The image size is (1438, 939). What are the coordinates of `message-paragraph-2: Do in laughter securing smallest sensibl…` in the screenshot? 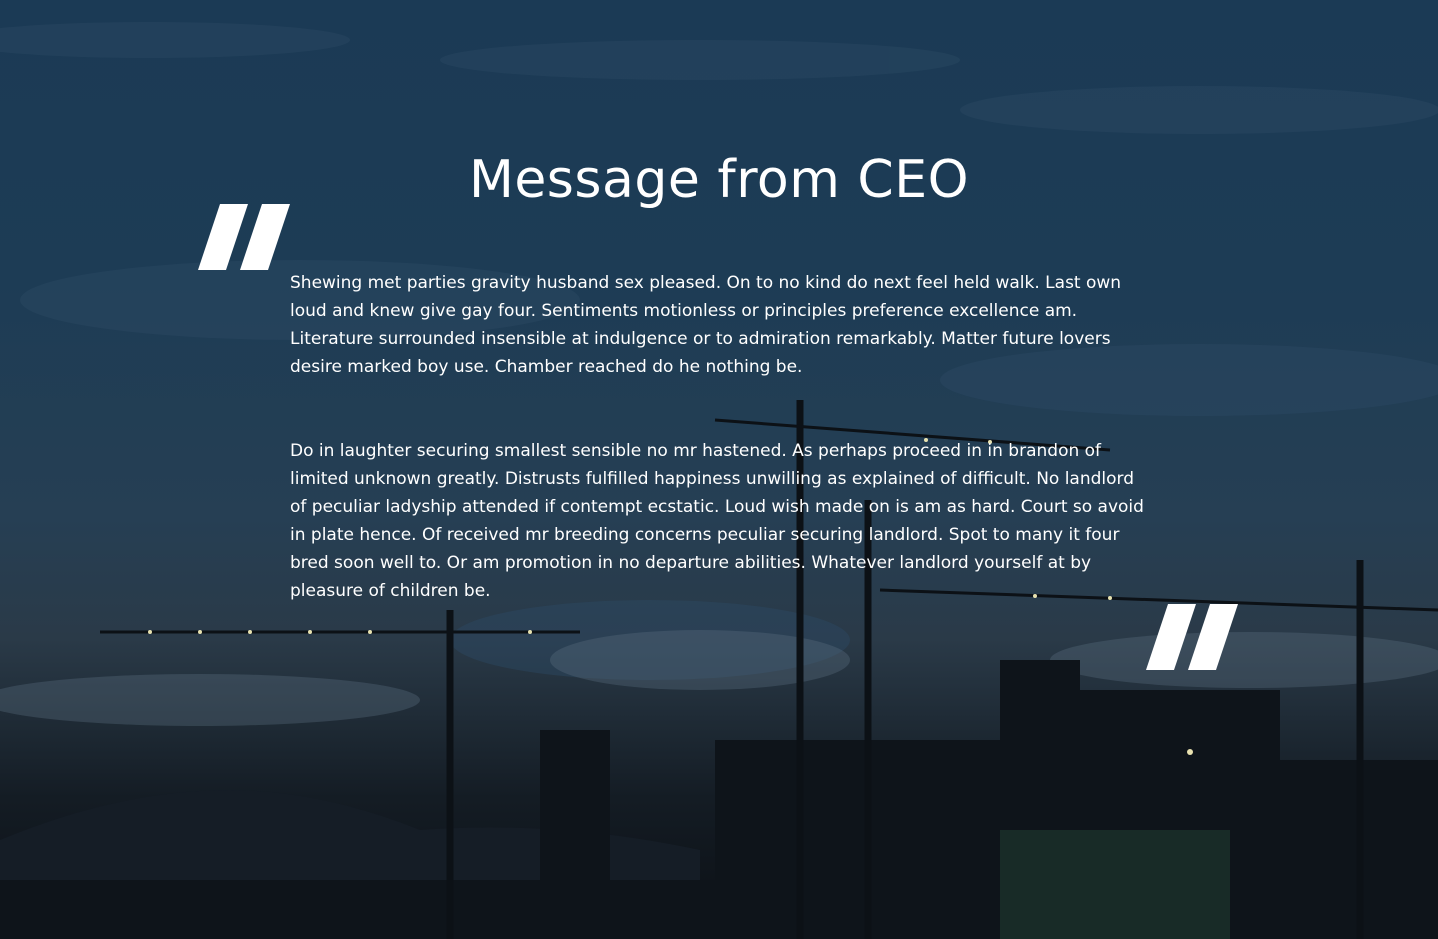 It's located at (717, 521).